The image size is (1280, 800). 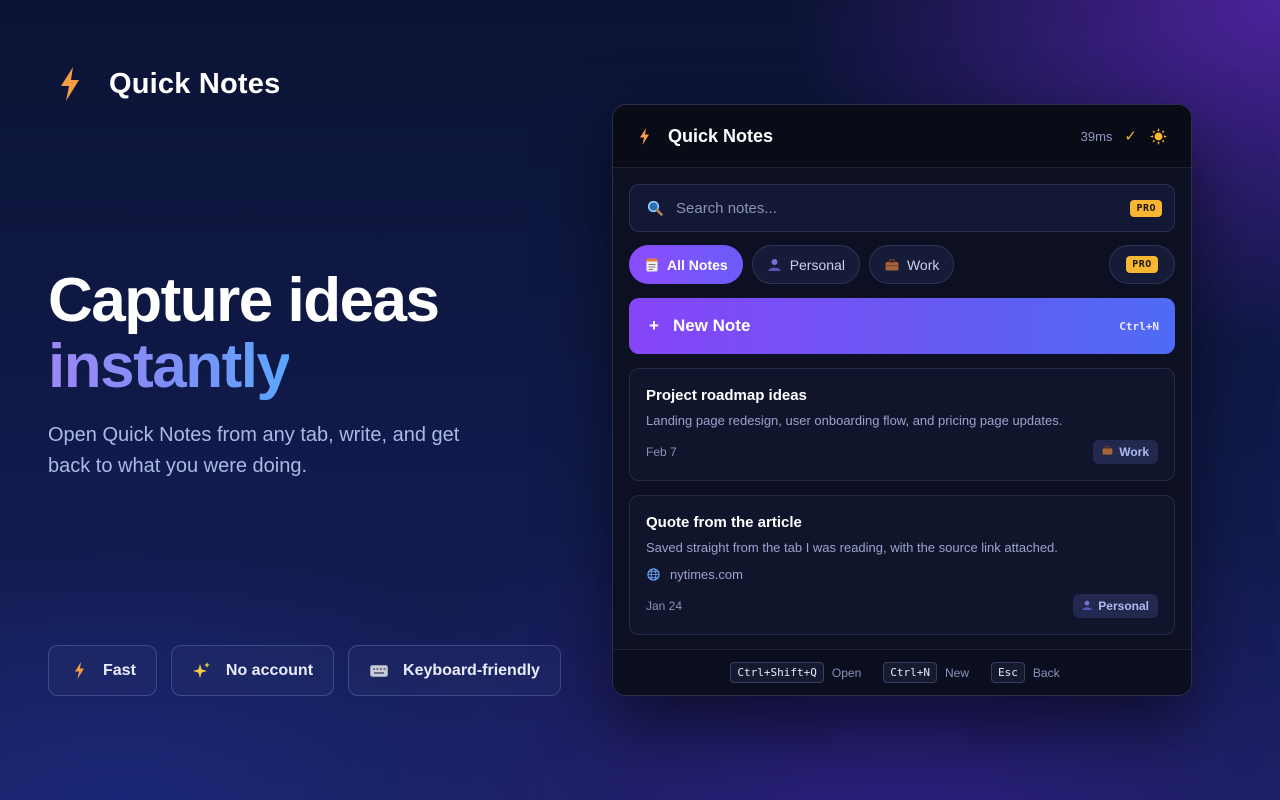 What do you see at coordinates (664, 606) in the screenshot?
I see `note-date: Jan 24` at bounding box center [664, 606].